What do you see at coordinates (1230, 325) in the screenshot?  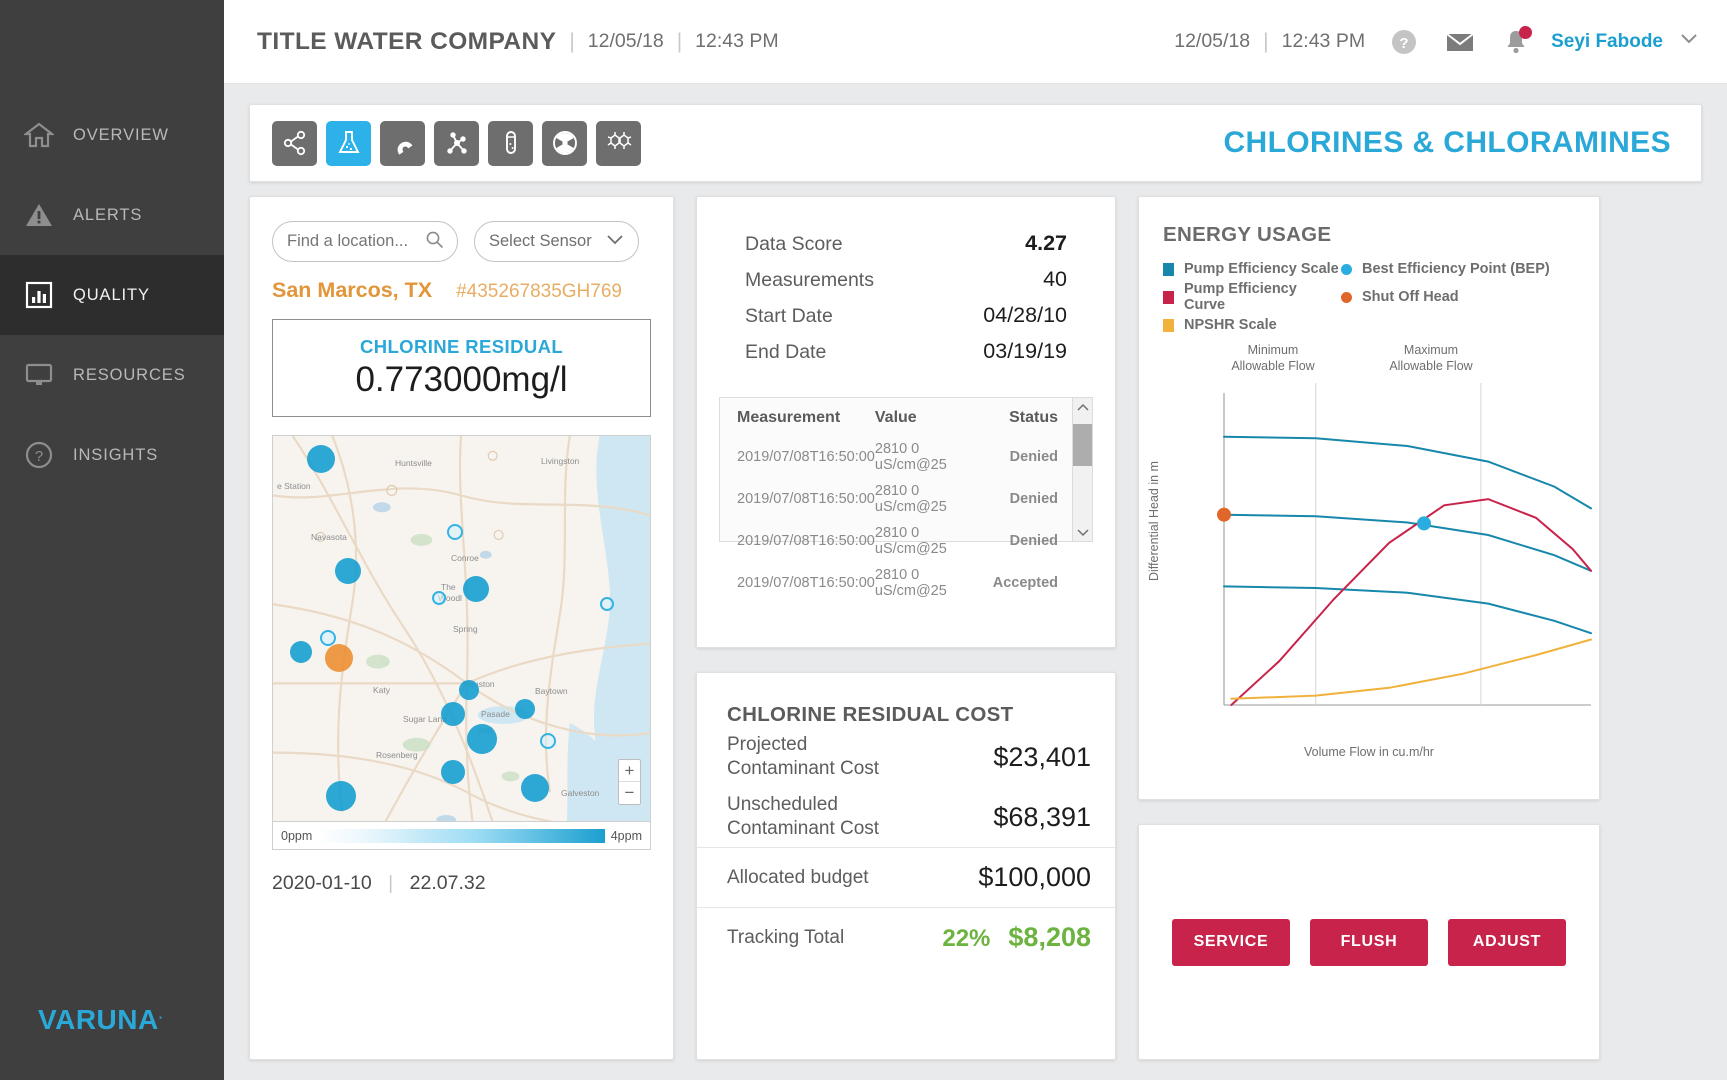 I see `legend-label: NPSHR Scale` at bounding box center [1230, 325].